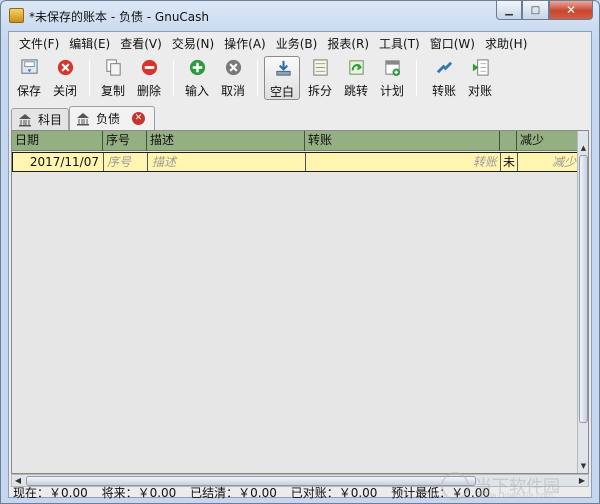 The image size is (600, 504). Describe the element at coordinates (226, 141) in the screenshot. I see `header-description: 描述` at that location.